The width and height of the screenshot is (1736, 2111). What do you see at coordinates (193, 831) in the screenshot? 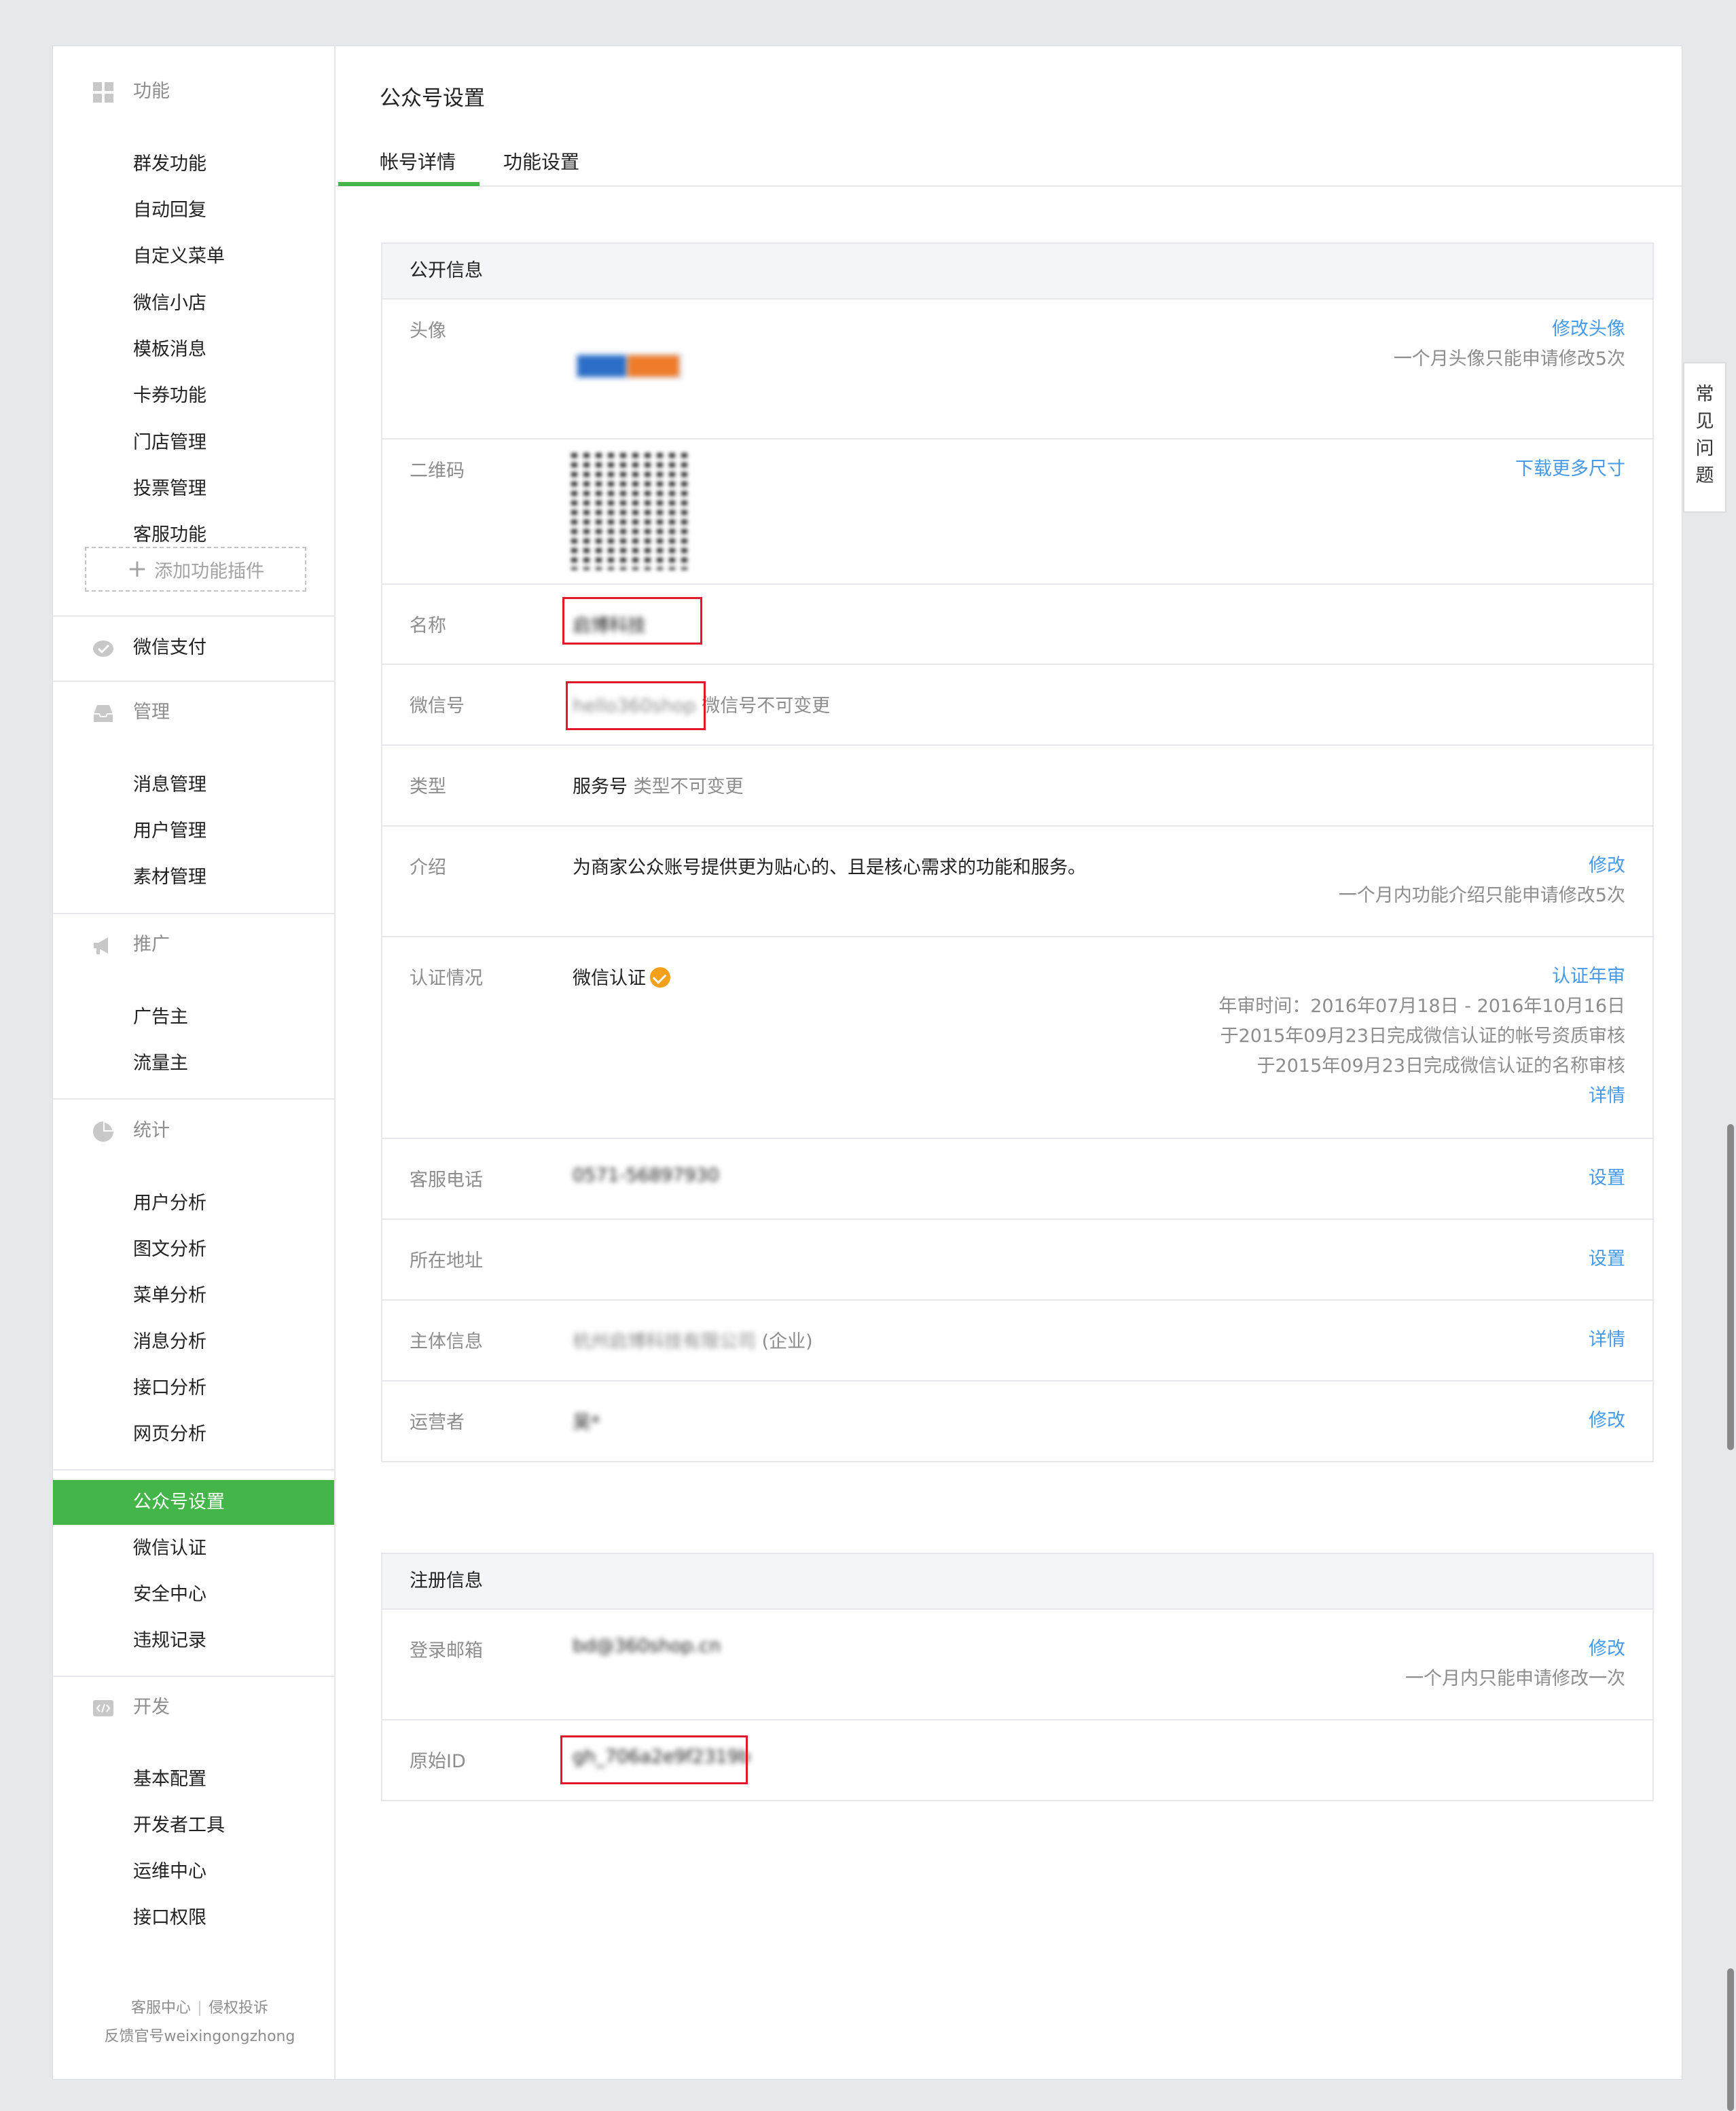
I see `sidebar-item-users: 用户管理` at bounding box center [193, 831].